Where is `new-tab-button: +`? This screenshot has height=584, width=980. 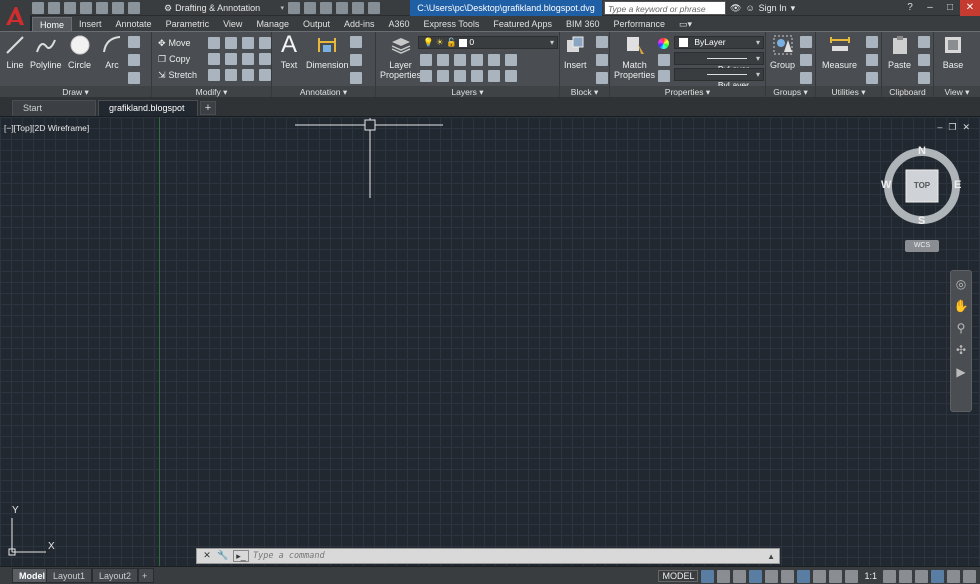
new-tab-button: + is located at coordinates (208, 108).